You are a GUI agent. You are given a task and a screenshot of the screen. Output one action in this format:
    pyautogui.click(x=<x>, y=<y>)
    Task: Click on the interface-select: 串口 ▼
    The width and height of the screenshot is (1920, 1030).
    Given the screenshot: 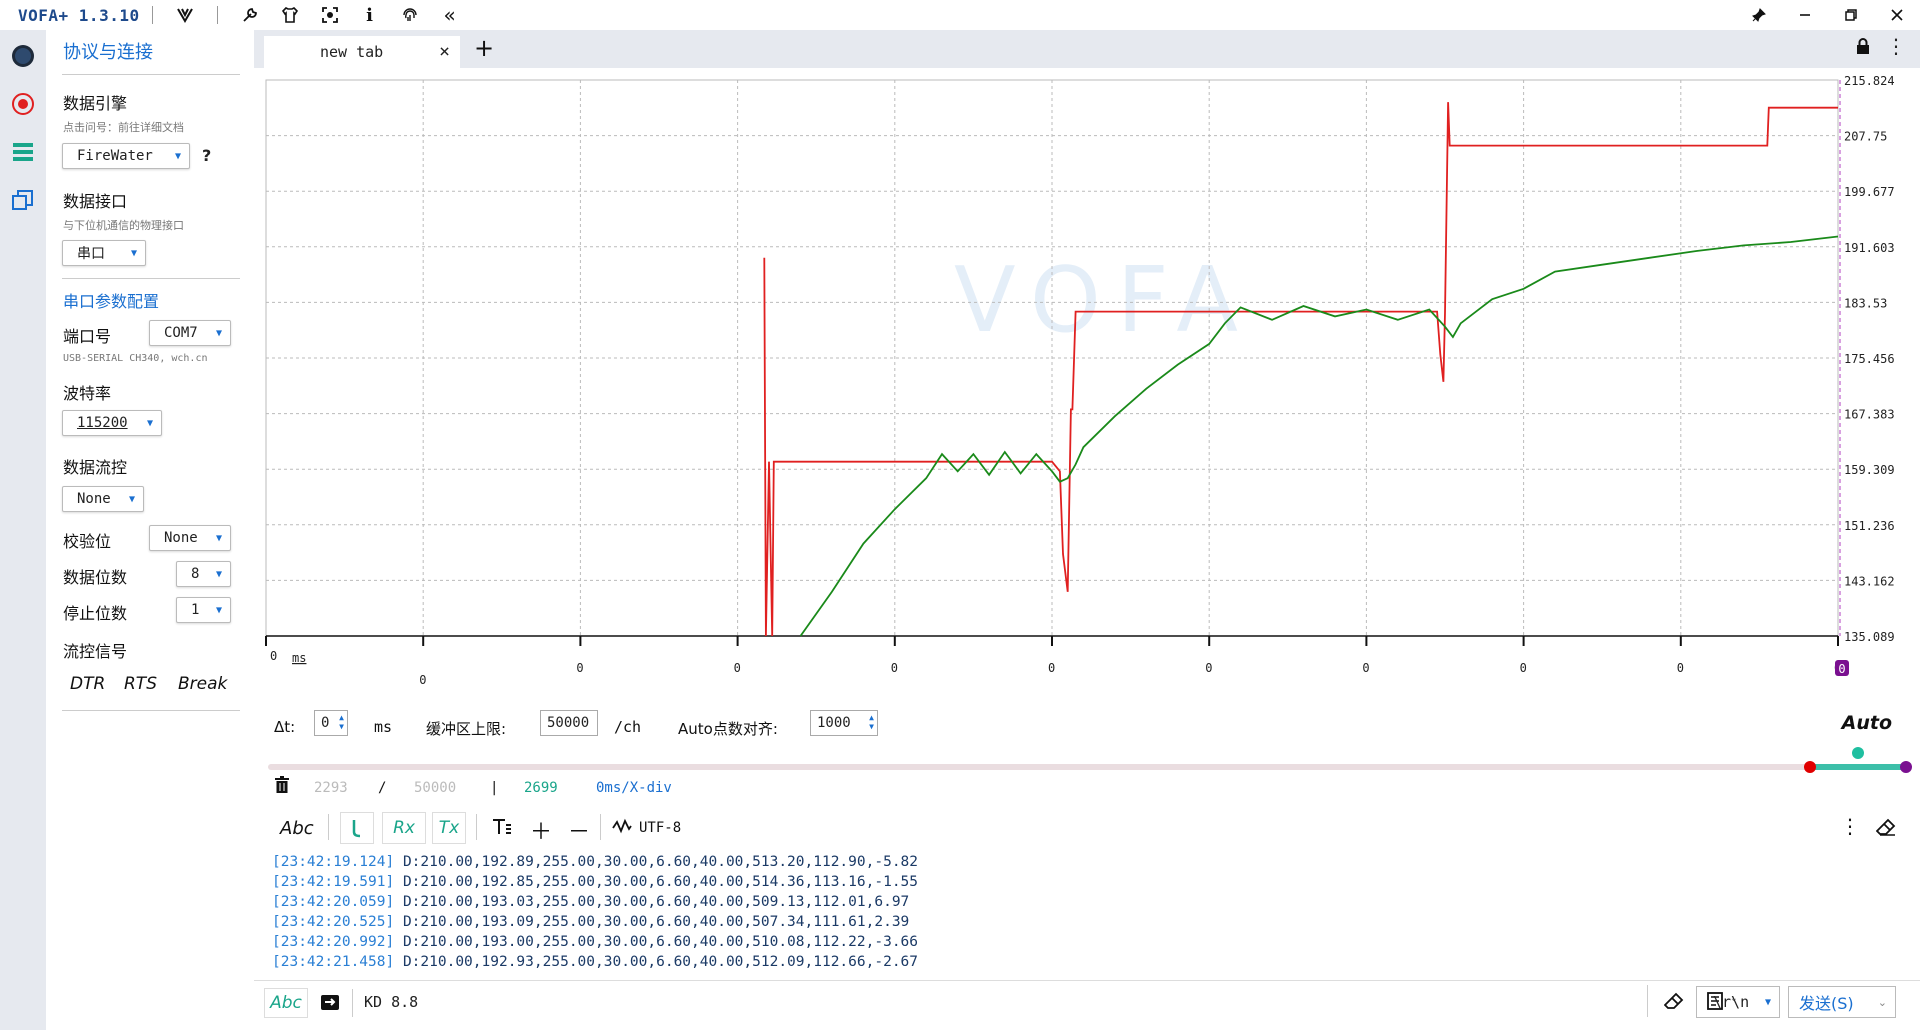 What is the action you would take?
    pyautogui.click(x=104, y=253)
    